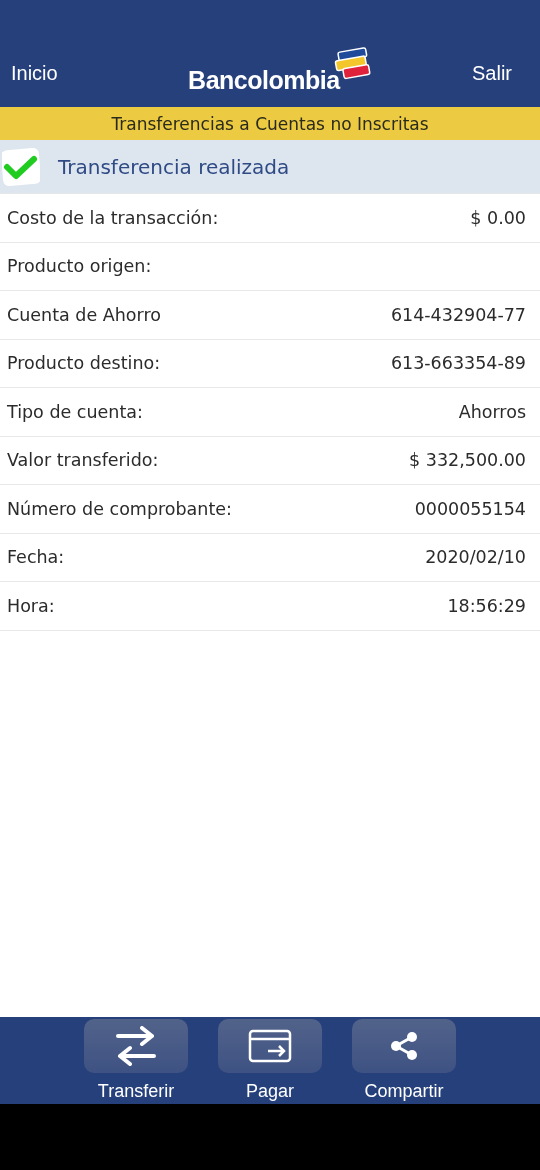 This screenshot has width=540, height=1170. What do you see at coordinates (270, 123) in the screenshot?
I see `section-title: Transferencias a Cuentas no Inscritas` at bounding box center [270, 123].